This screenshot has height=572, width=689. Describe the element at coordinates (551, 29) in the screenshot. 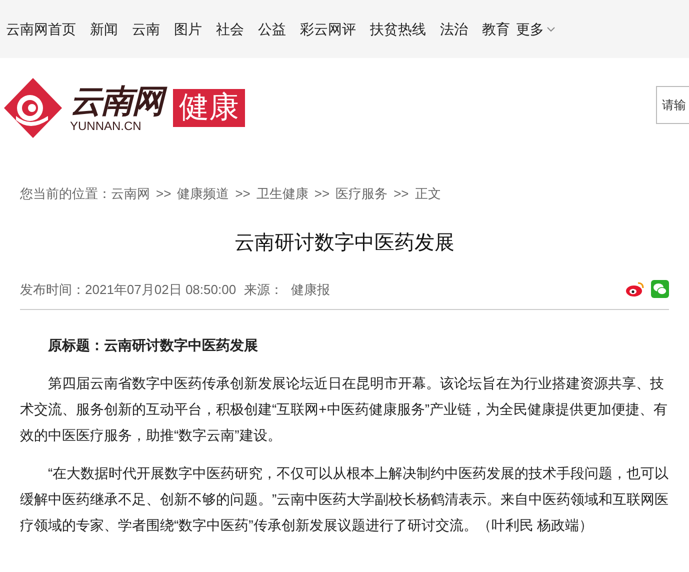

I see `chevron-down-icon` at that location.